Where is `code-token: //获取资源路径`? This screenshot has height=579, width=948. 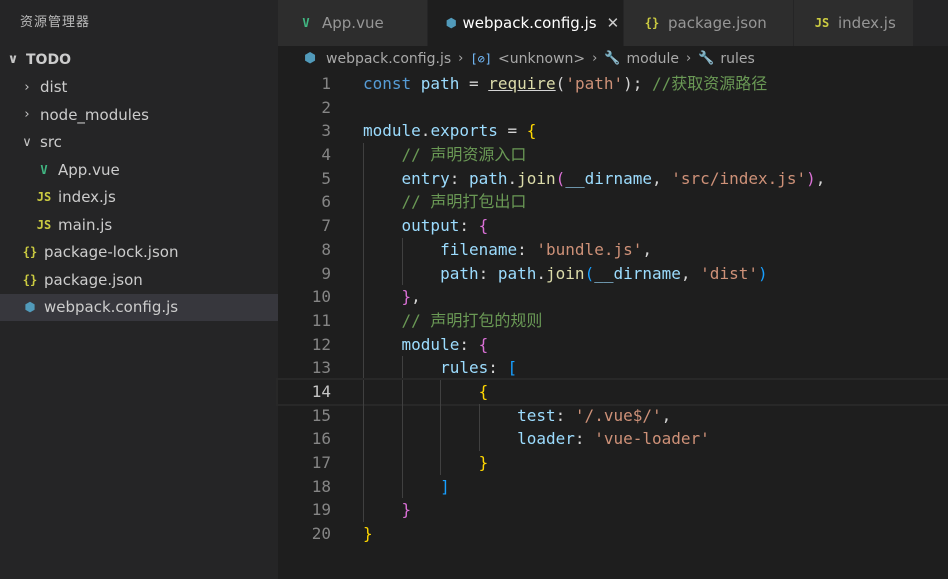 code-token: //获取资源路径 is located at coordinates (705, 83).